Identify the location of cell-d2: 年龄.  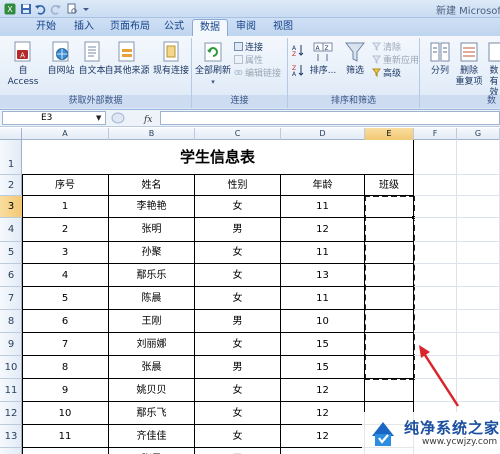
(323, 185).